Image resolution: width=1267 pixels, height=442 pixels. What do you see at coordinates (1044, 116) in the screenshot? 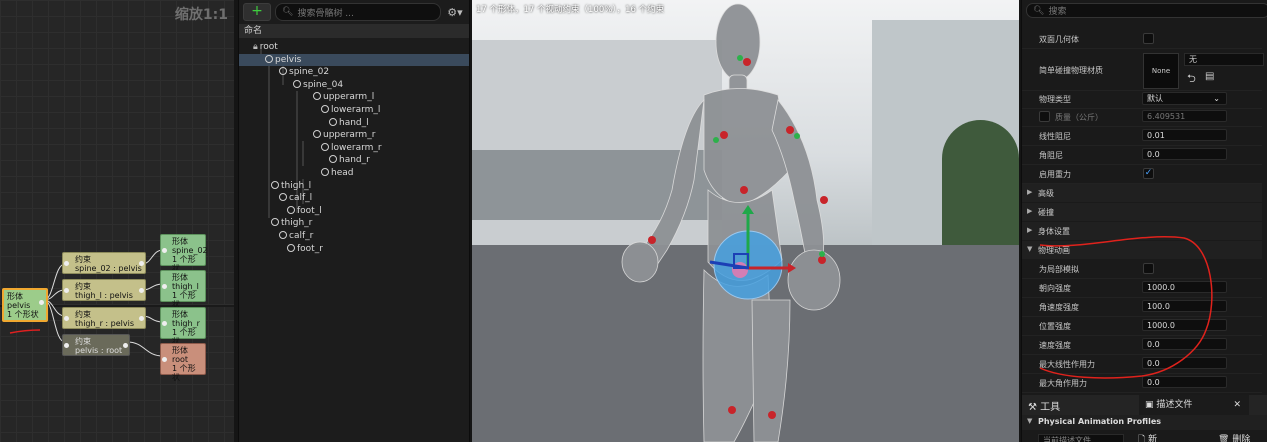
I see `mass-override-checkbox` at bounding box center [1044, 116].